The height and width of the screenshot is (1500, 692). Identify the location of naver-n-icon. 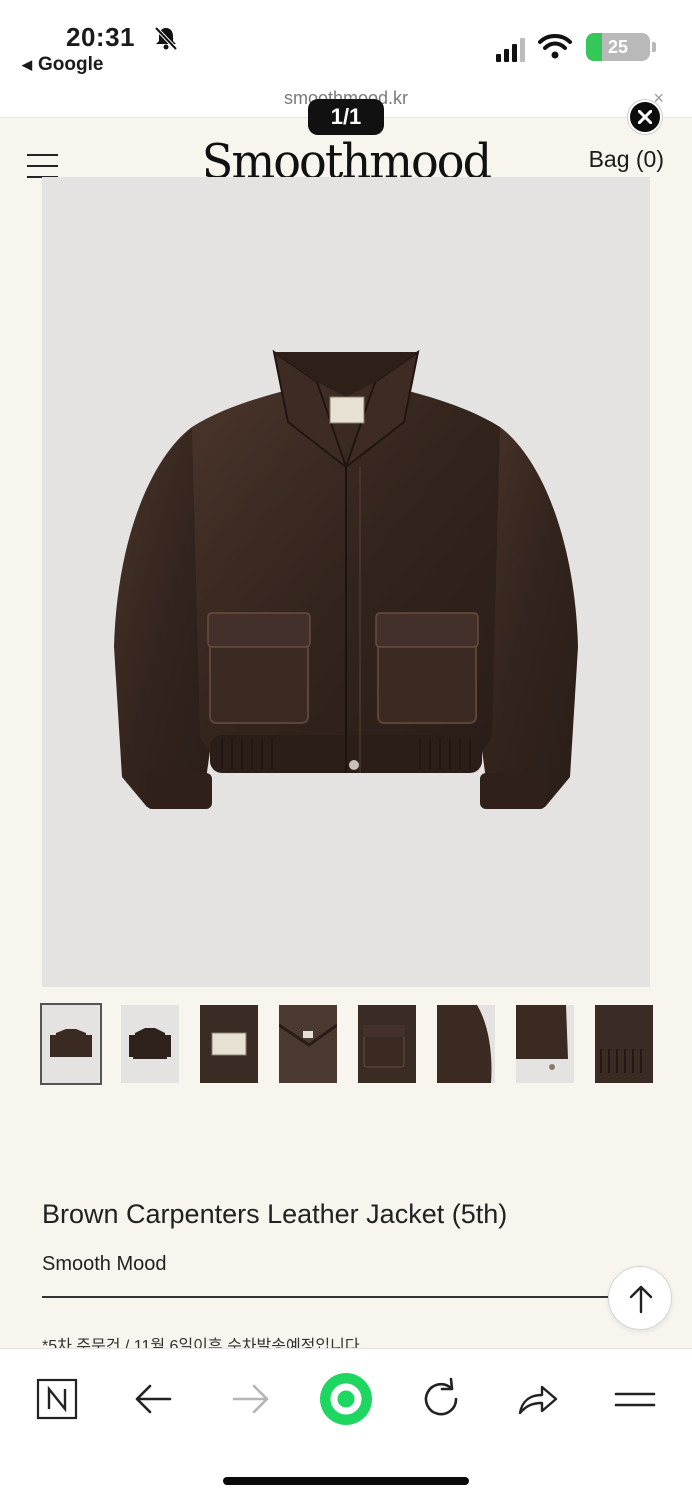
(57, 1399).